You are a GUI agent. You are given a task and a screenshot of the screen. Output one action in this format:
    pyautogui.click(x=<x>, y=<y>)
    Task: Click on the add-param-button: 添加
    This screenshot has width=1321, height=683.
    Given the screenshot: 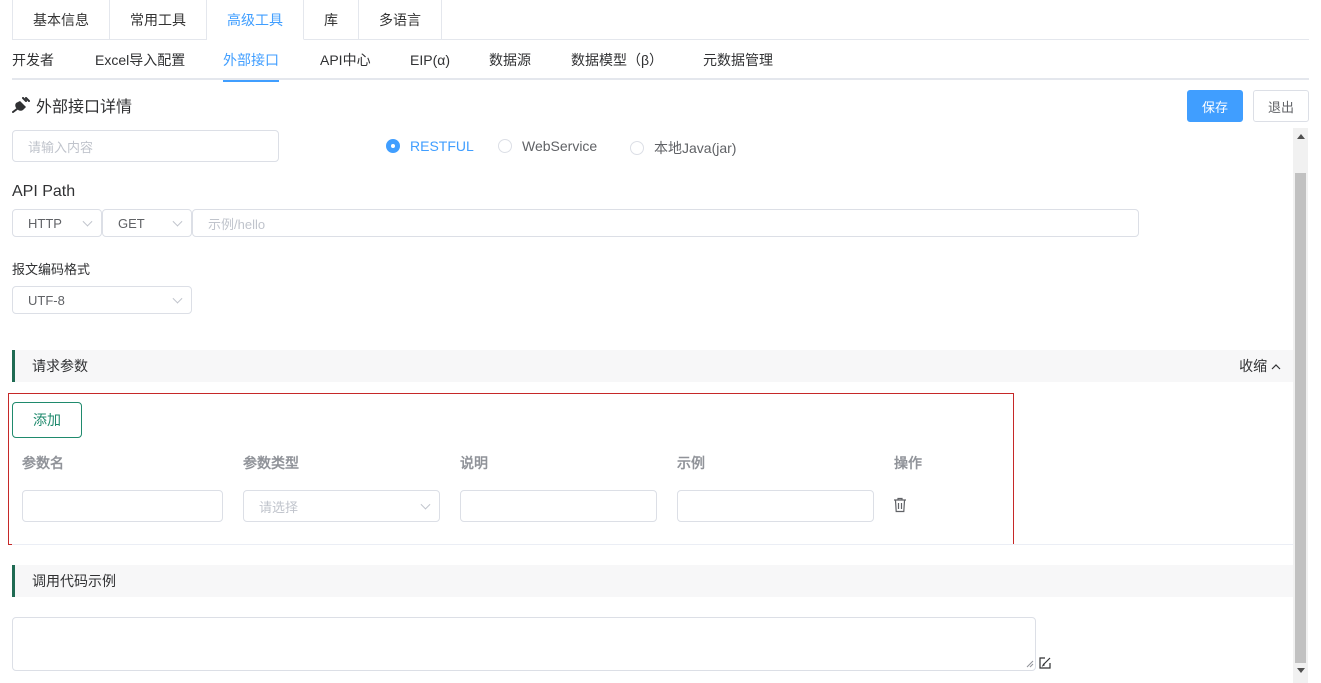 What is the action you would take?
    pyautogui.click(x=47, y=420)
    